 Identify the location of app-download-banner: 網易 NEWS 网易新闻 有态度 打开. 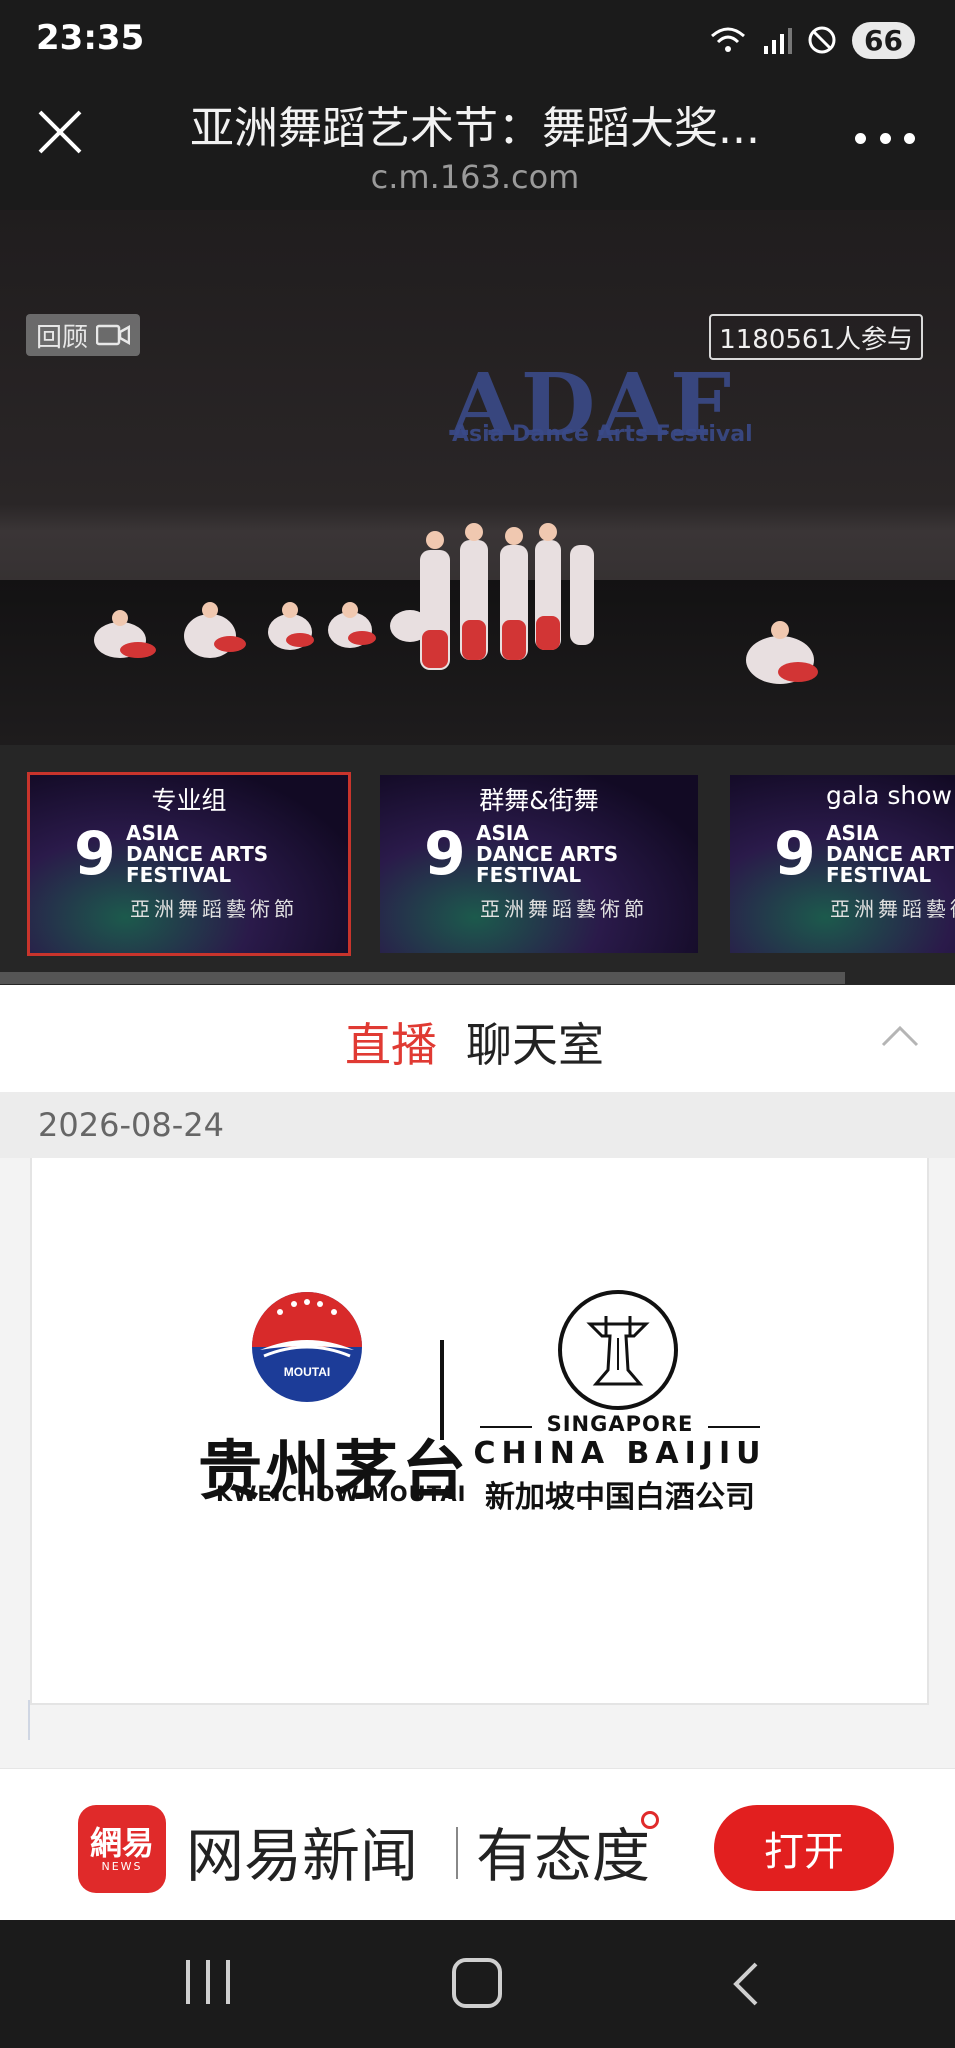
(477, 1844).